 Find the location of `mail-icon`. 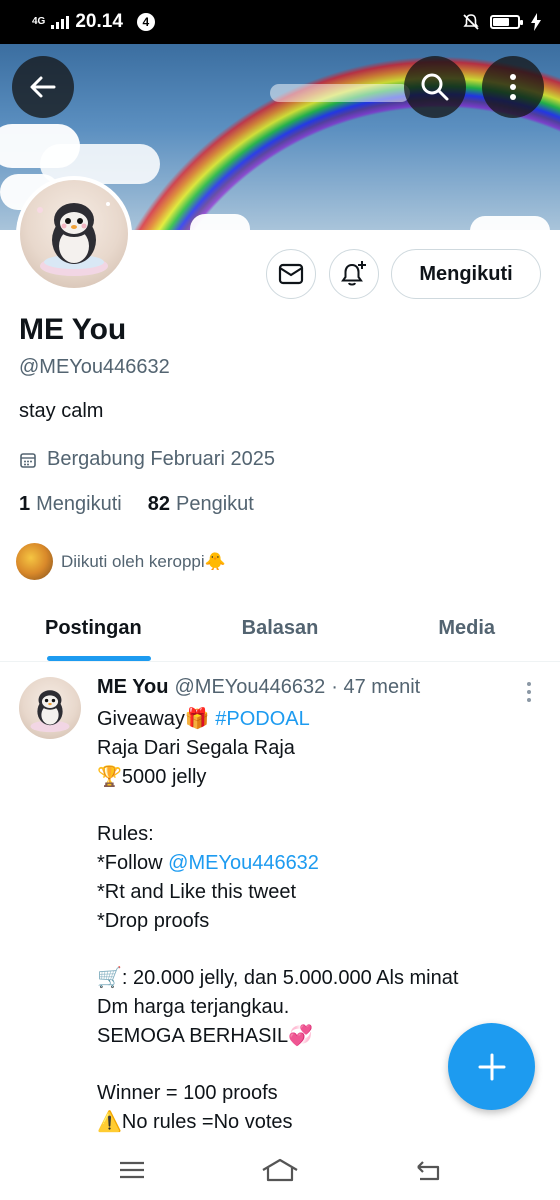

mail-icon is located at coordinates (291, 274).